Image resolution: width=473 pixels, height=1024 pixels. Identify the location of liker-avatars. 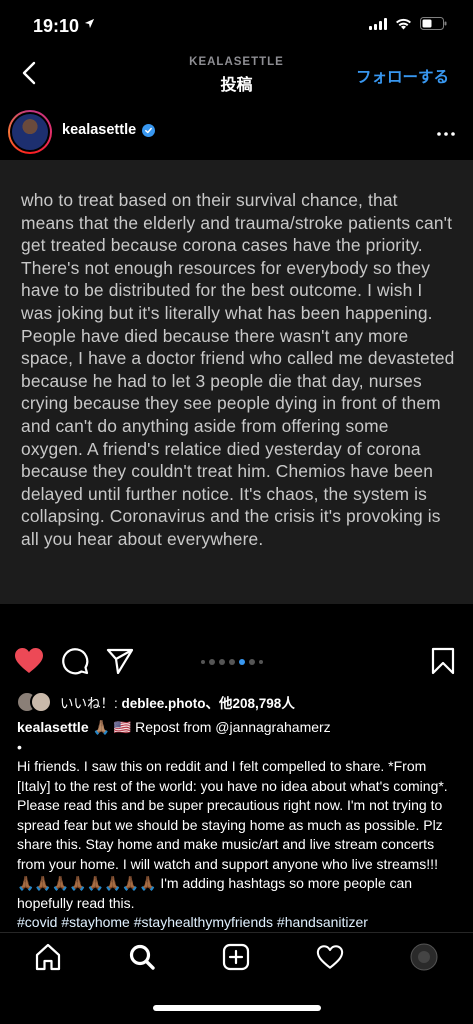
(35, 702).